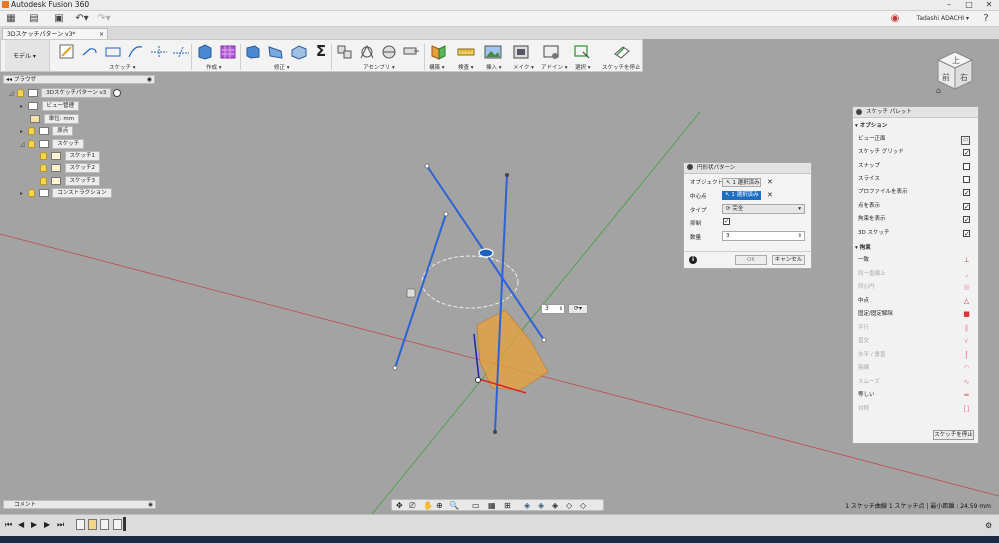 The width and height of the screenshot is (999, 543). What do you see at coordinates (70, 181) in the screenshot?
I see `browser-node-sketch3: スケッチ3` at bounding box center [70, 181].